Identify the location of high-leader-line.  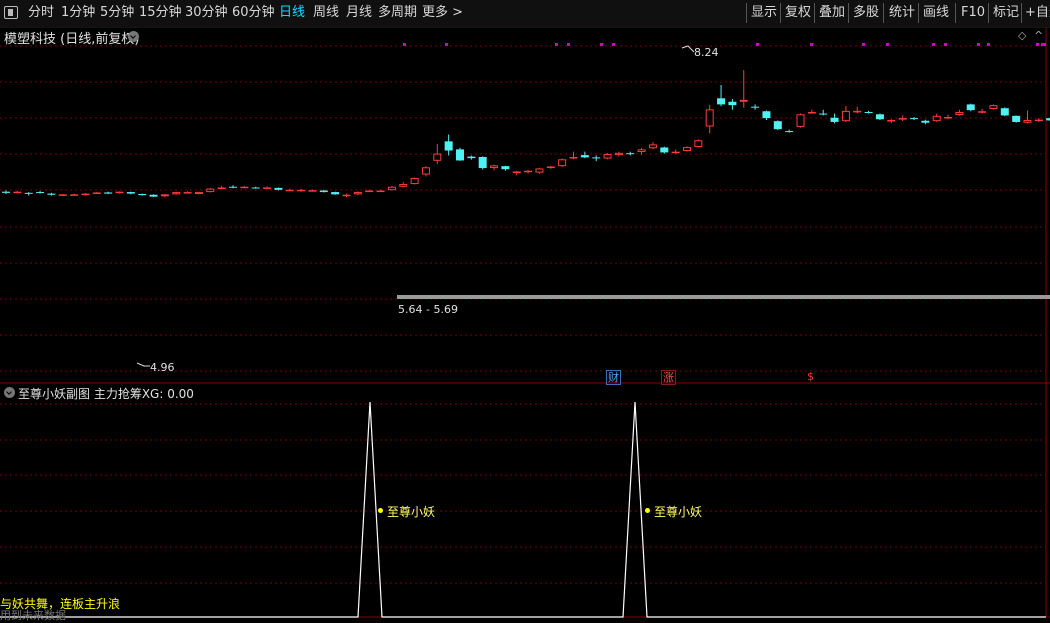
(688, 49).